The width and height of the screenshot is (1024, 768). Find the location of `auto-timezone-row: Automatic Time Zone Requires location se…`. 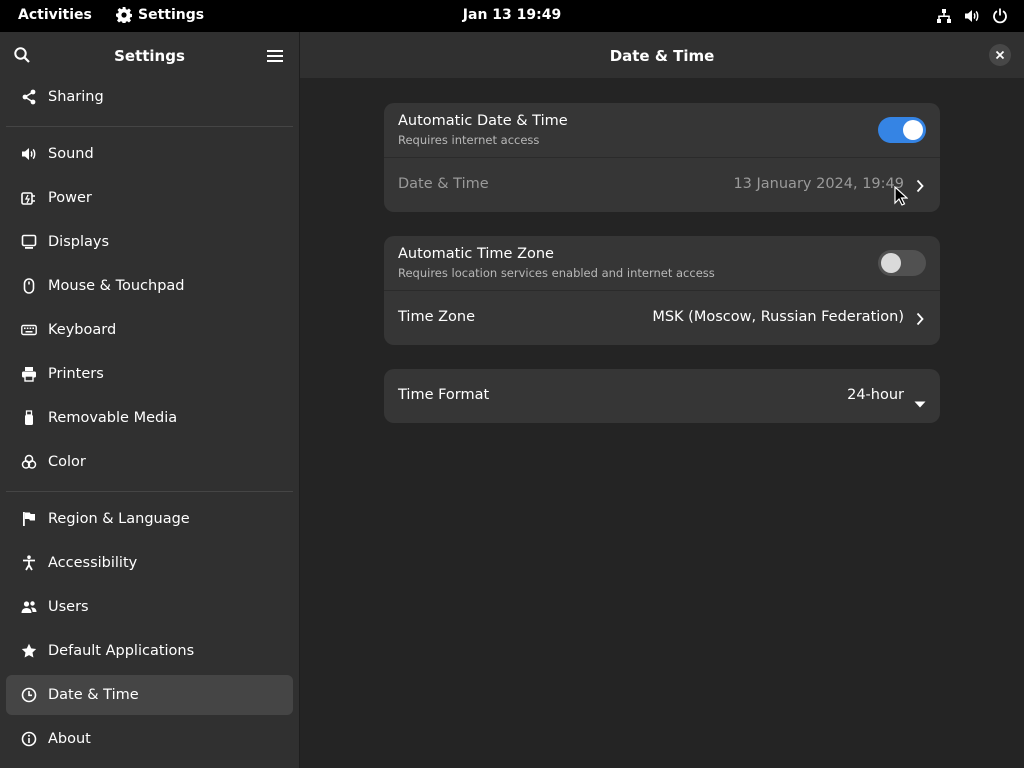

auto-timezone-row: Automatic Time Zone Requires location se… is located at coordinates (662, 263).